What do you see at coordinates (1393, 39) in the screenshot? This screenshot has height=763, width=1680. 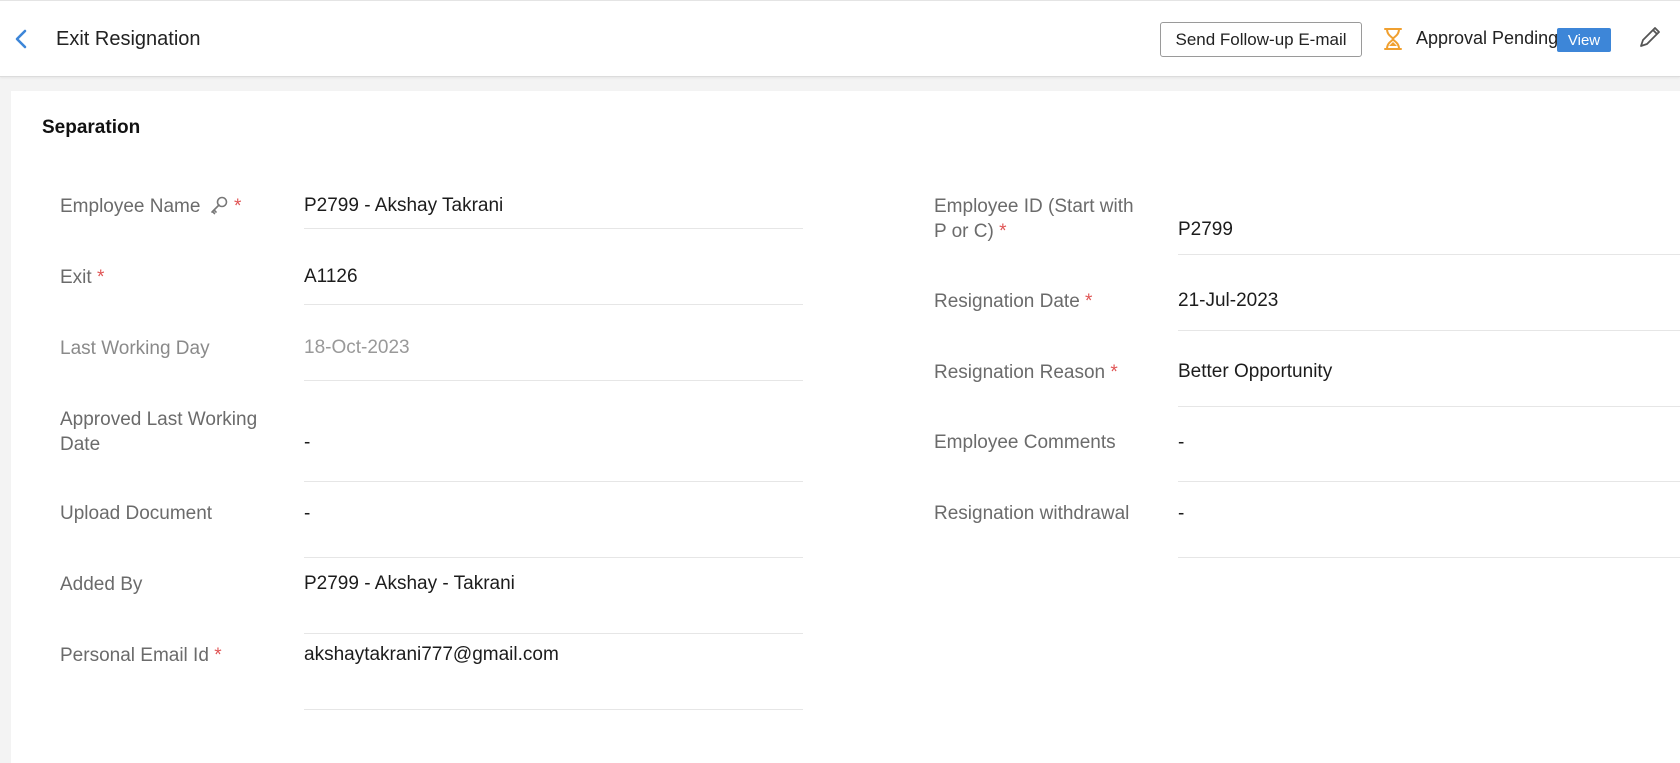 I see `hourglass-icon` at bounding box center [1393, 39].